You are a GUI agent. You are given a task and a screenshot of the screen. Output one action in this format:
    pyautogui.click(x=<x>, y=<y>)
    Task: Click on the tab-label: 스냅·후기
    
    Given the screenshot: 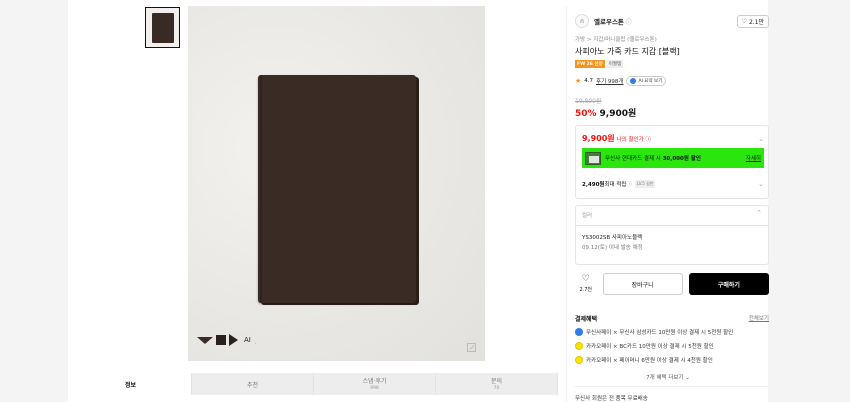 What is the action you would take?
    pyautogui.click(x=374, y=381)
    